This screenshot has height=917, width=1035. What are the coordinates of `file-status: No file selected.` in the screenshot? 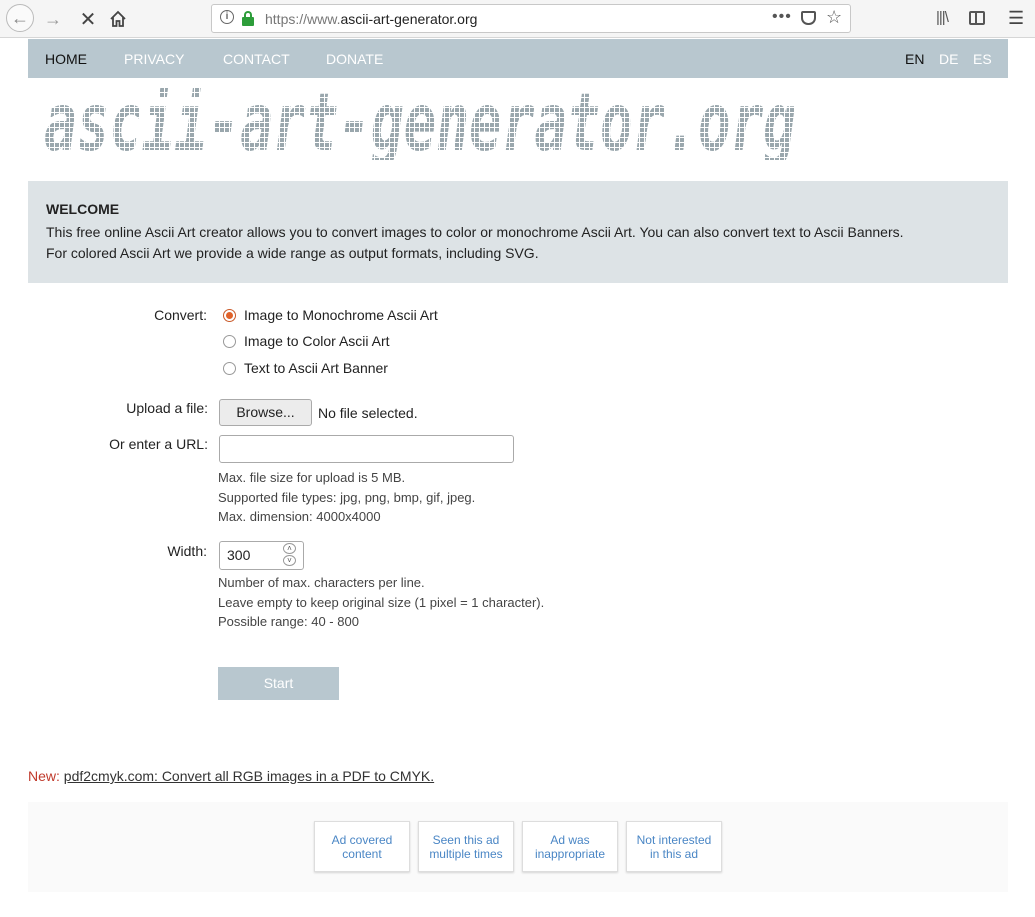 It's located at (368, 413).